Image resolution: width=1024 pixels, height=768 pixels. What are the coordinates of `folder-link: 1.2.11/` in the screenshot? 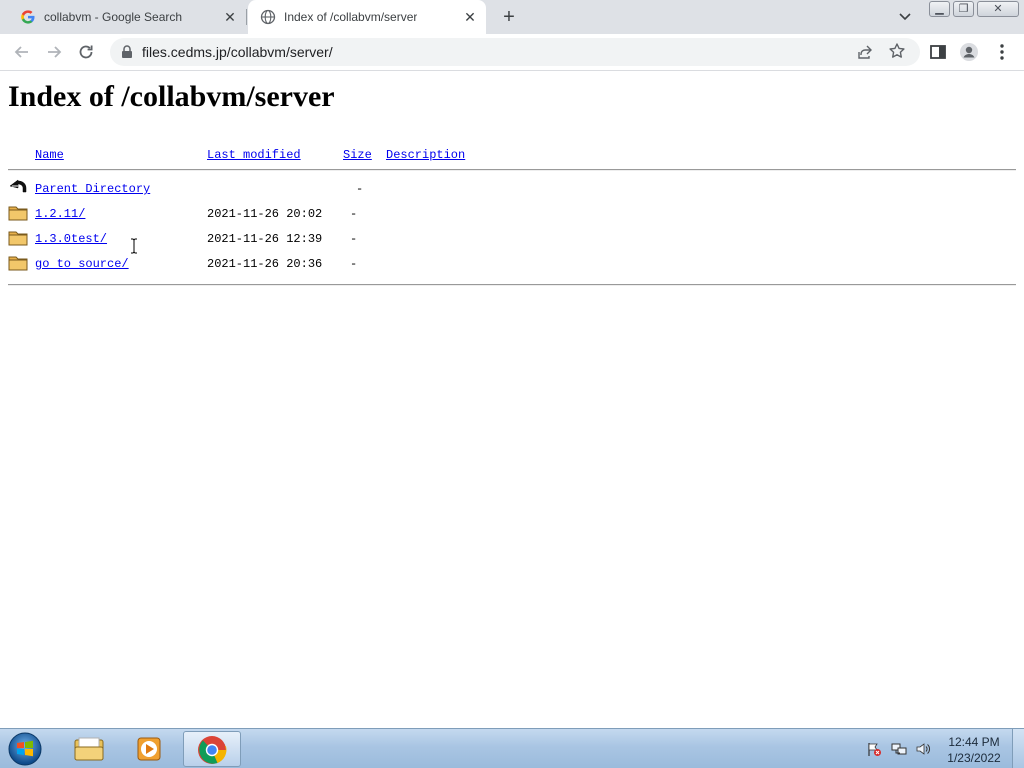 It's located at (60, 214).